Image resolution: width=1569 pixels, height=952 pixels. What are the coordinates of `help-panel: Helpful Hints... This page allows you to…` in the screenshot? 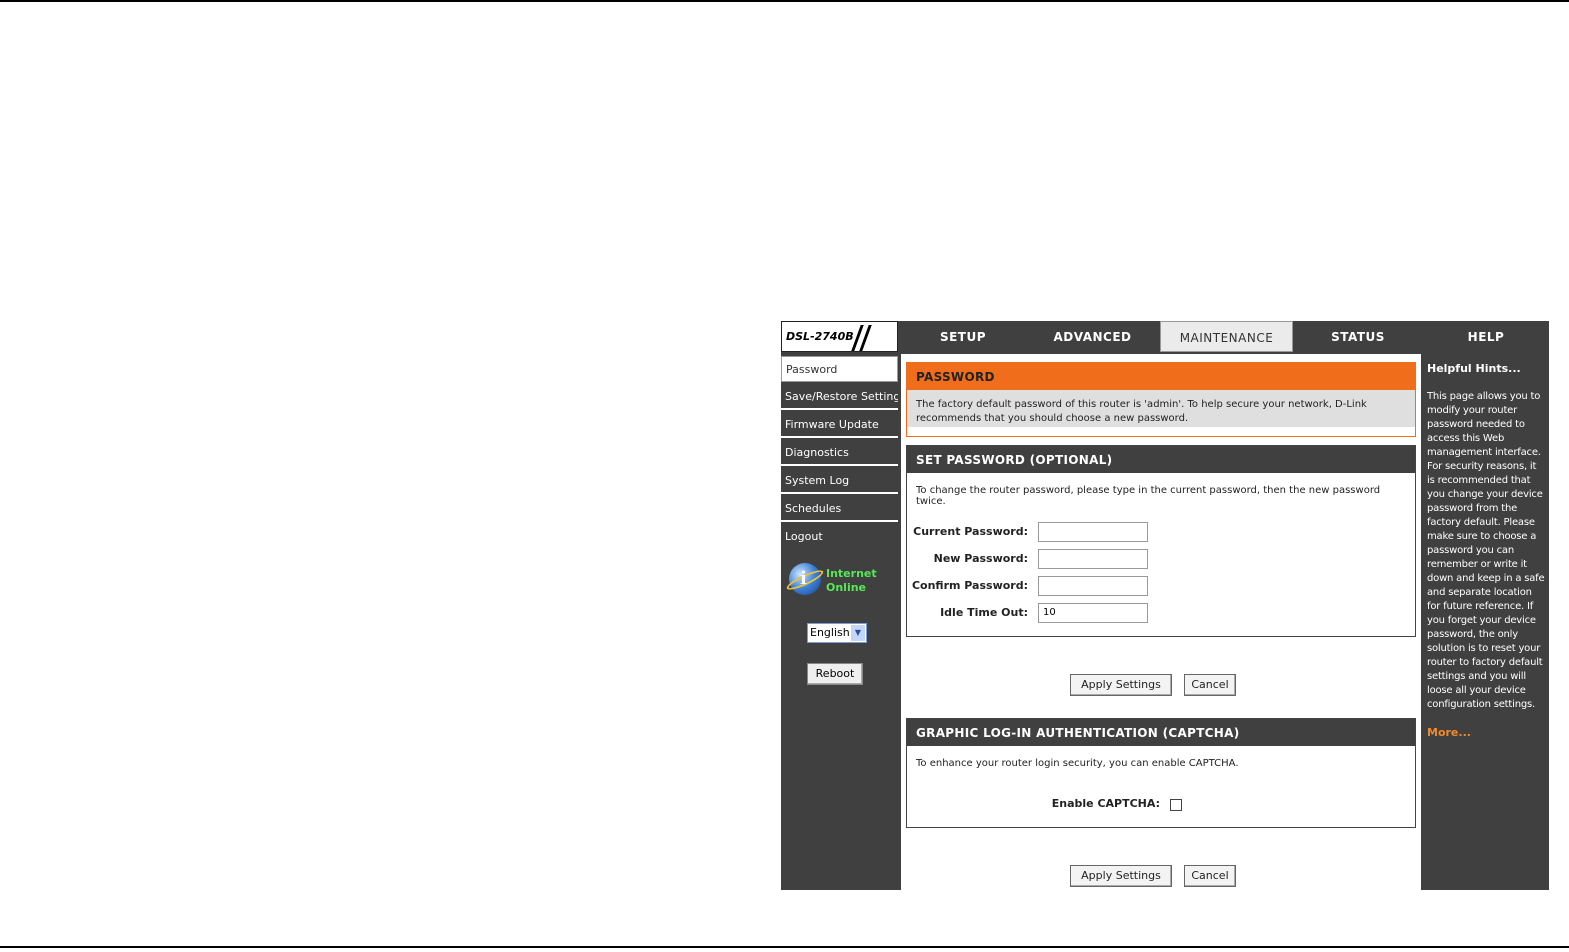 It's located at (1486, 622).